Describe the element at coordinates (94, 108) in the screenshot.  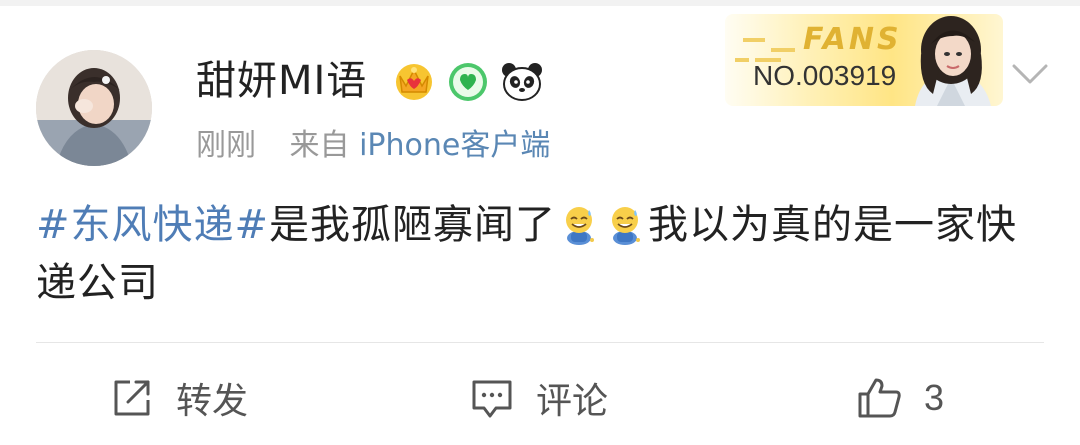
I see `avatar` at that location.